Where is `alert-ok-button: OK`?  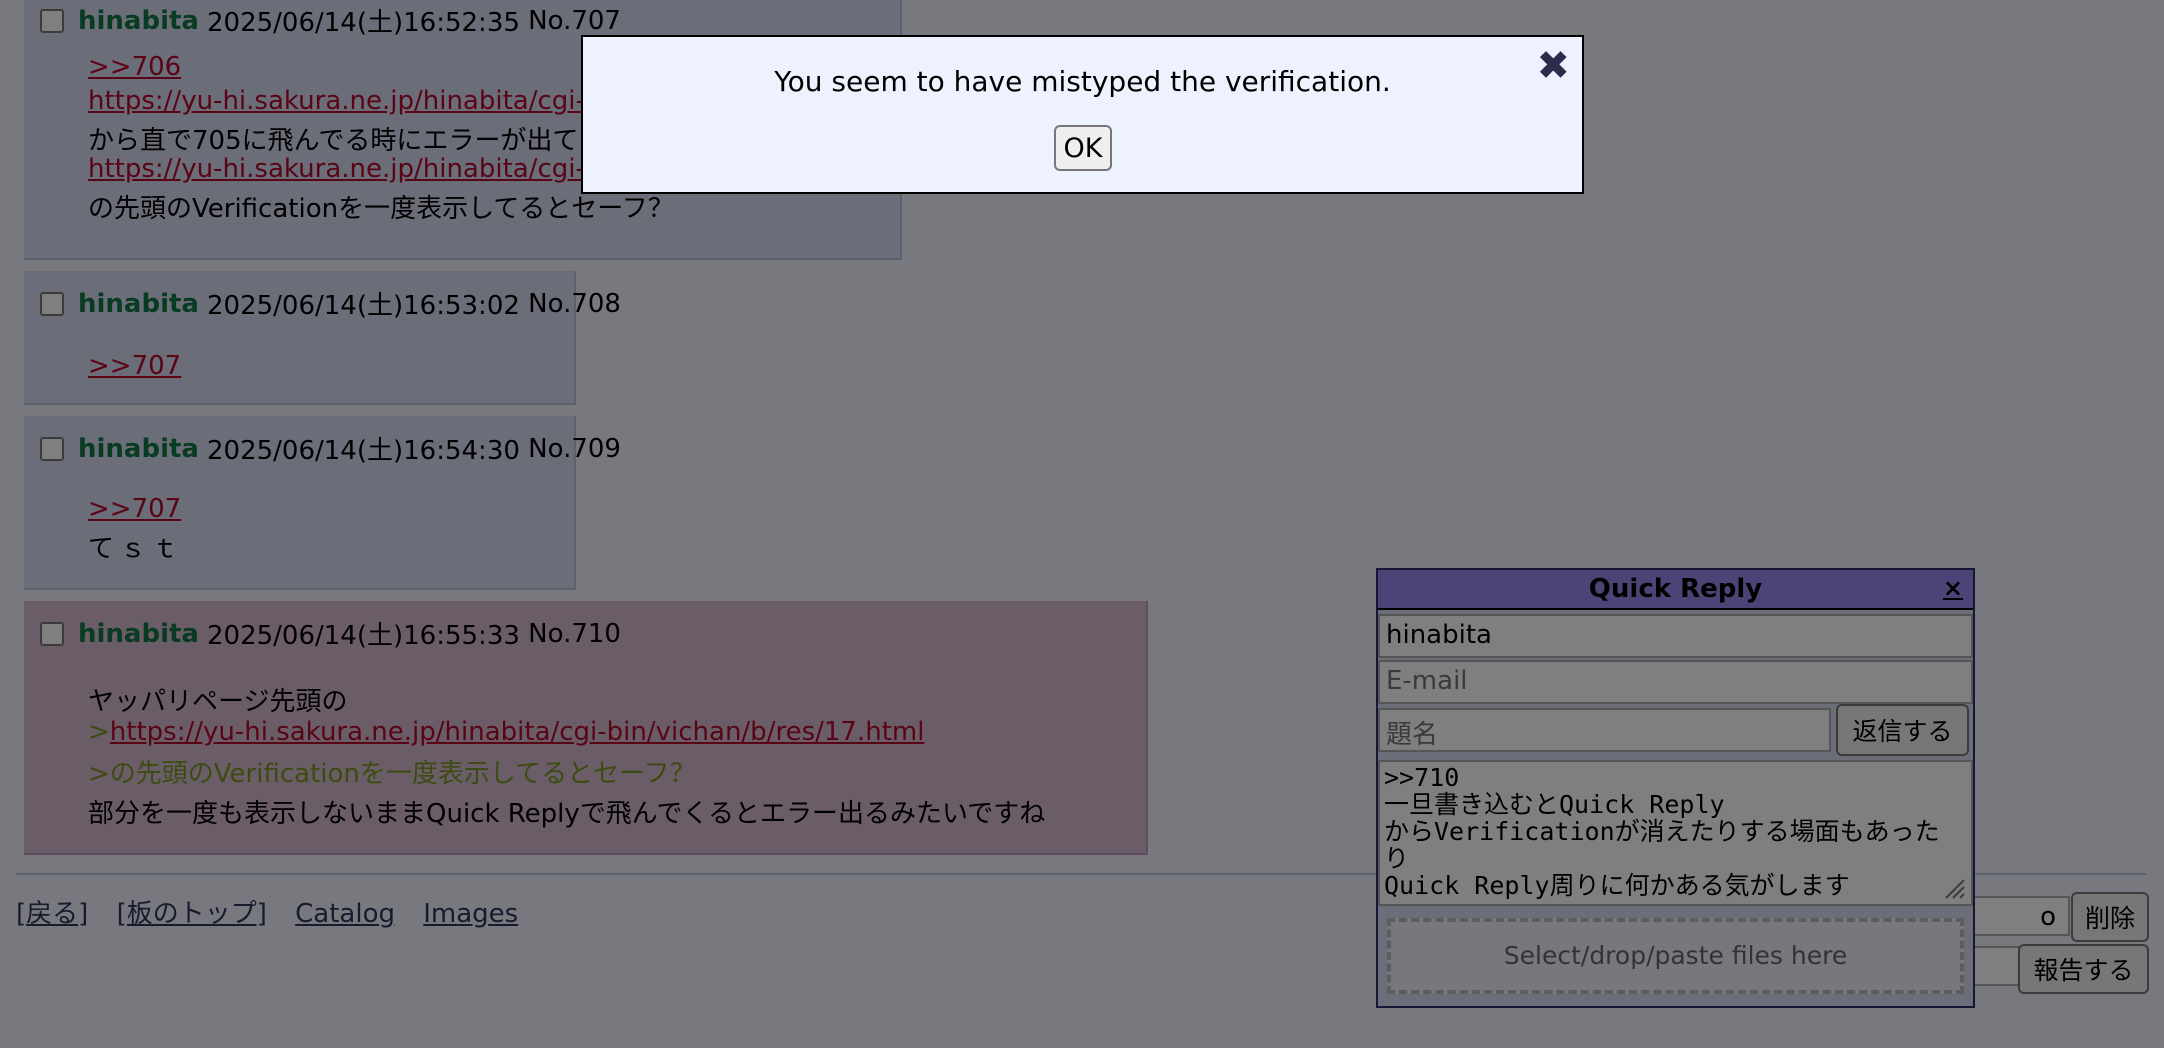
alert-ok-button: OK is located at coordinates (1083, 148).